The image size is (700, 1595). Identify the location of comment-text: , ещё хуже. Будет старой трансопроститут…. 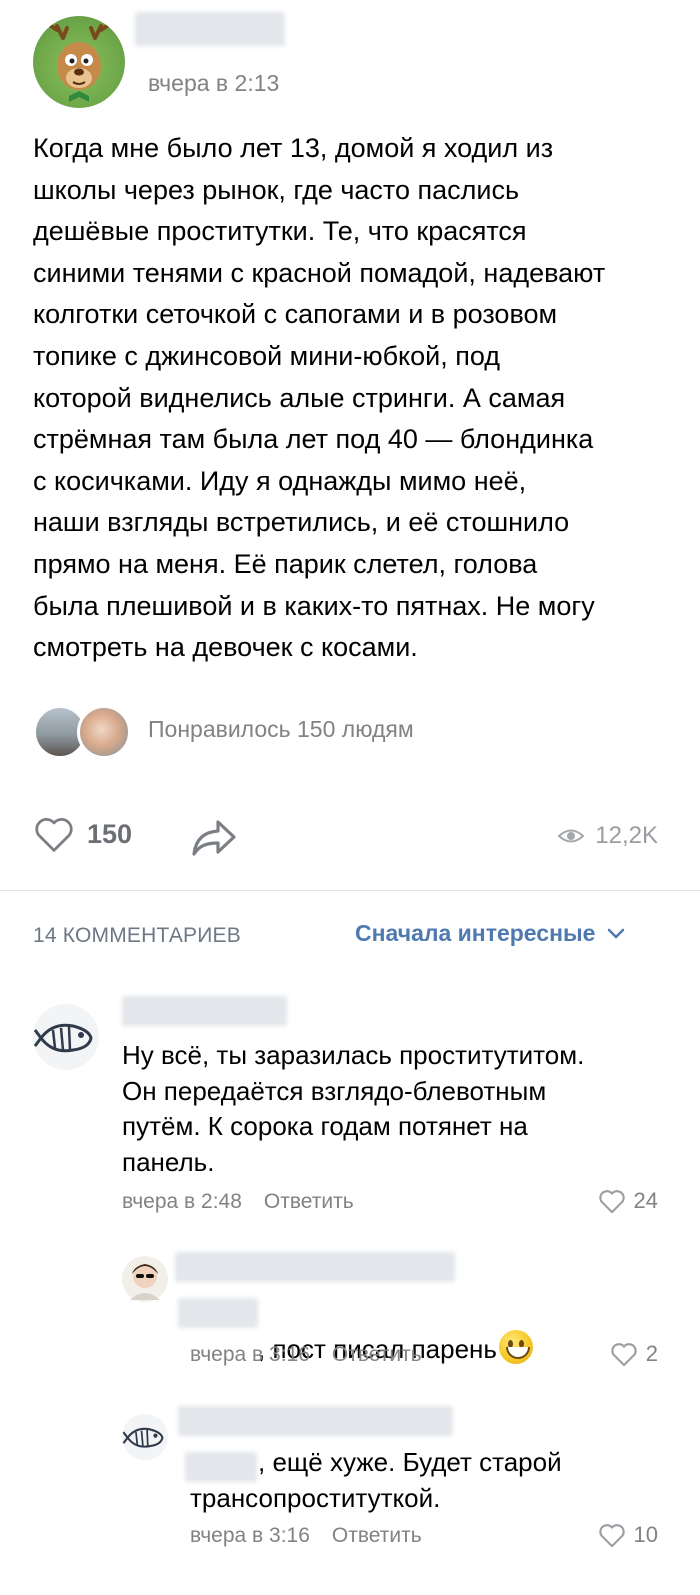
(376, 1480).